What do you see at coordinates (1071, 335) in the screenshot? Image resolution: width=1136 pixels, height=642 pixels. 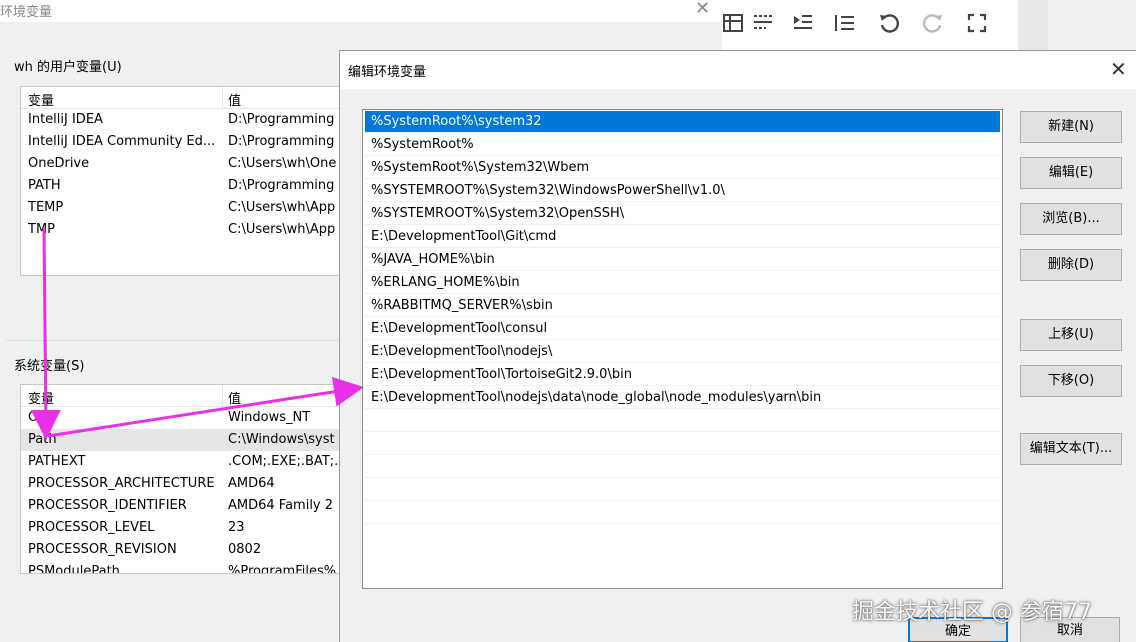 I see `move-up-button: 上移(U)` at bounding box center [1071, 335].